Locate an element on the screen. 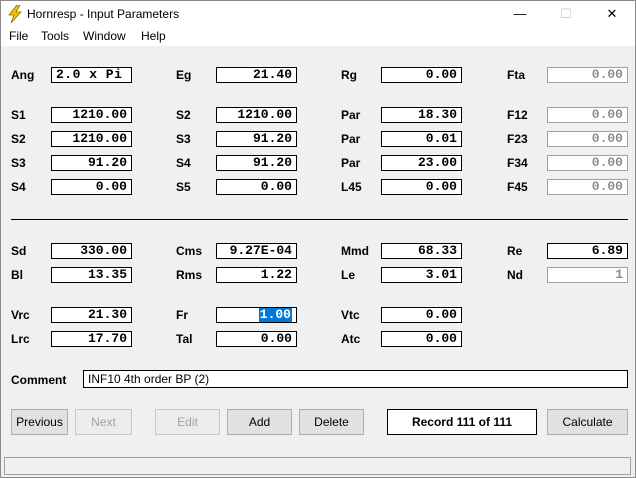 This screenshot has height=478, width=636. status-bar is located at coordinates (317, 466).